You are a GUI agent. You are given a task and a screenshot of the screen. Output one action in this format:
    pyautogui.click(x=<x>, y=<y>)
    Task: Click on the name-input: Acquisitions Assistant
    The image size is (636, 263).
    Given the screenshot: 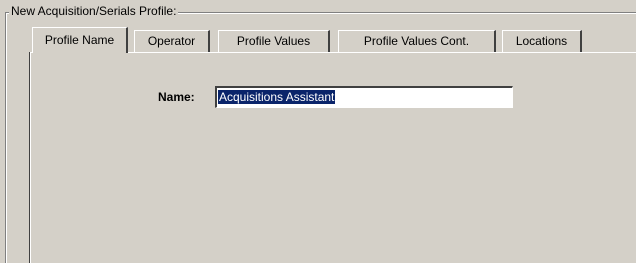 What is the action you would take?
    pyautogui.click(x=364, y=97)
    